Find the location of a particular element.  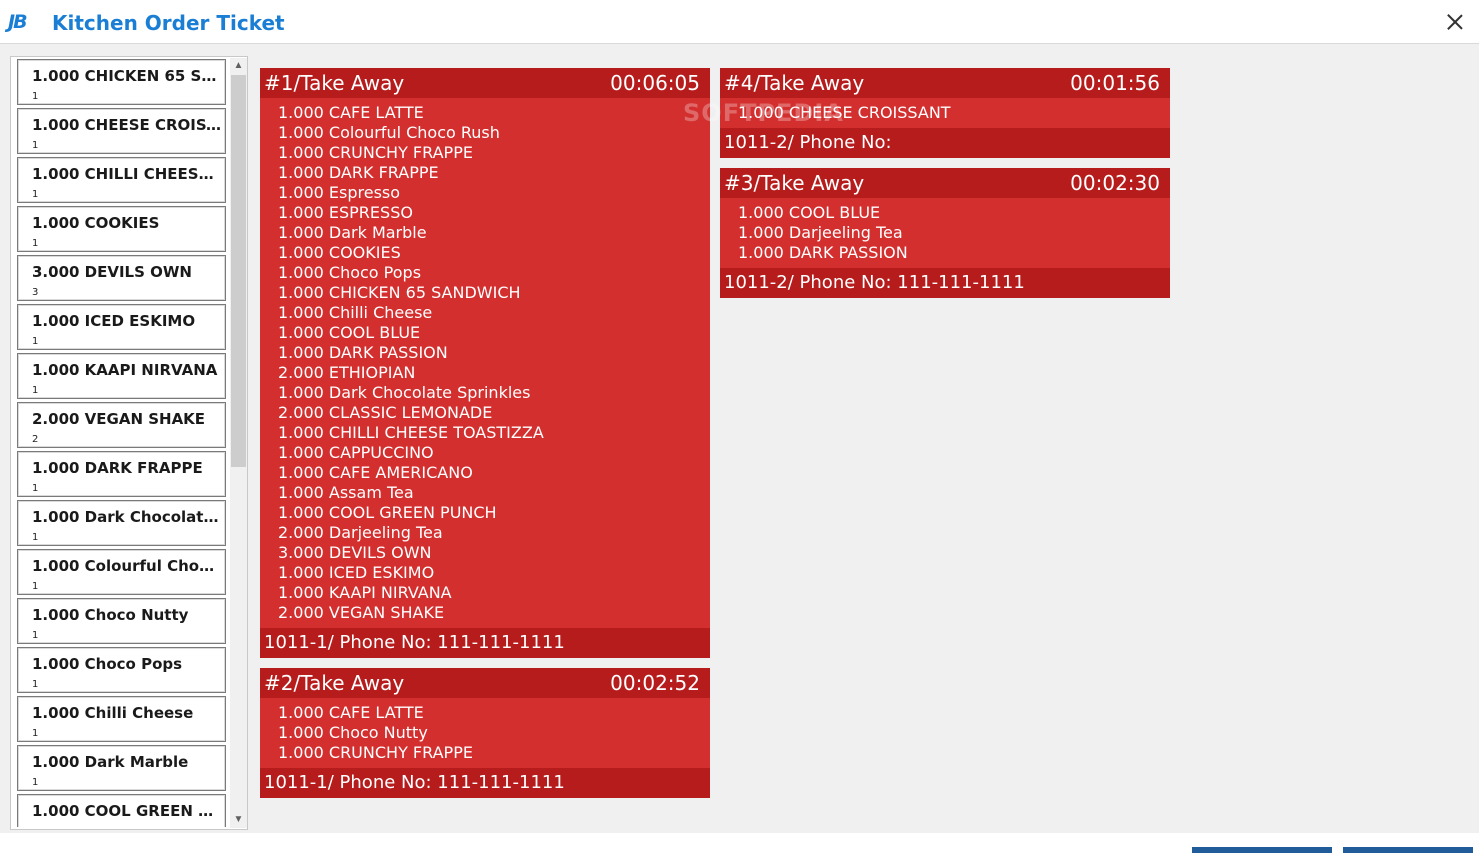

summary-item: 1.000 Choco Pops 1 is located at coordinates (121, 670).